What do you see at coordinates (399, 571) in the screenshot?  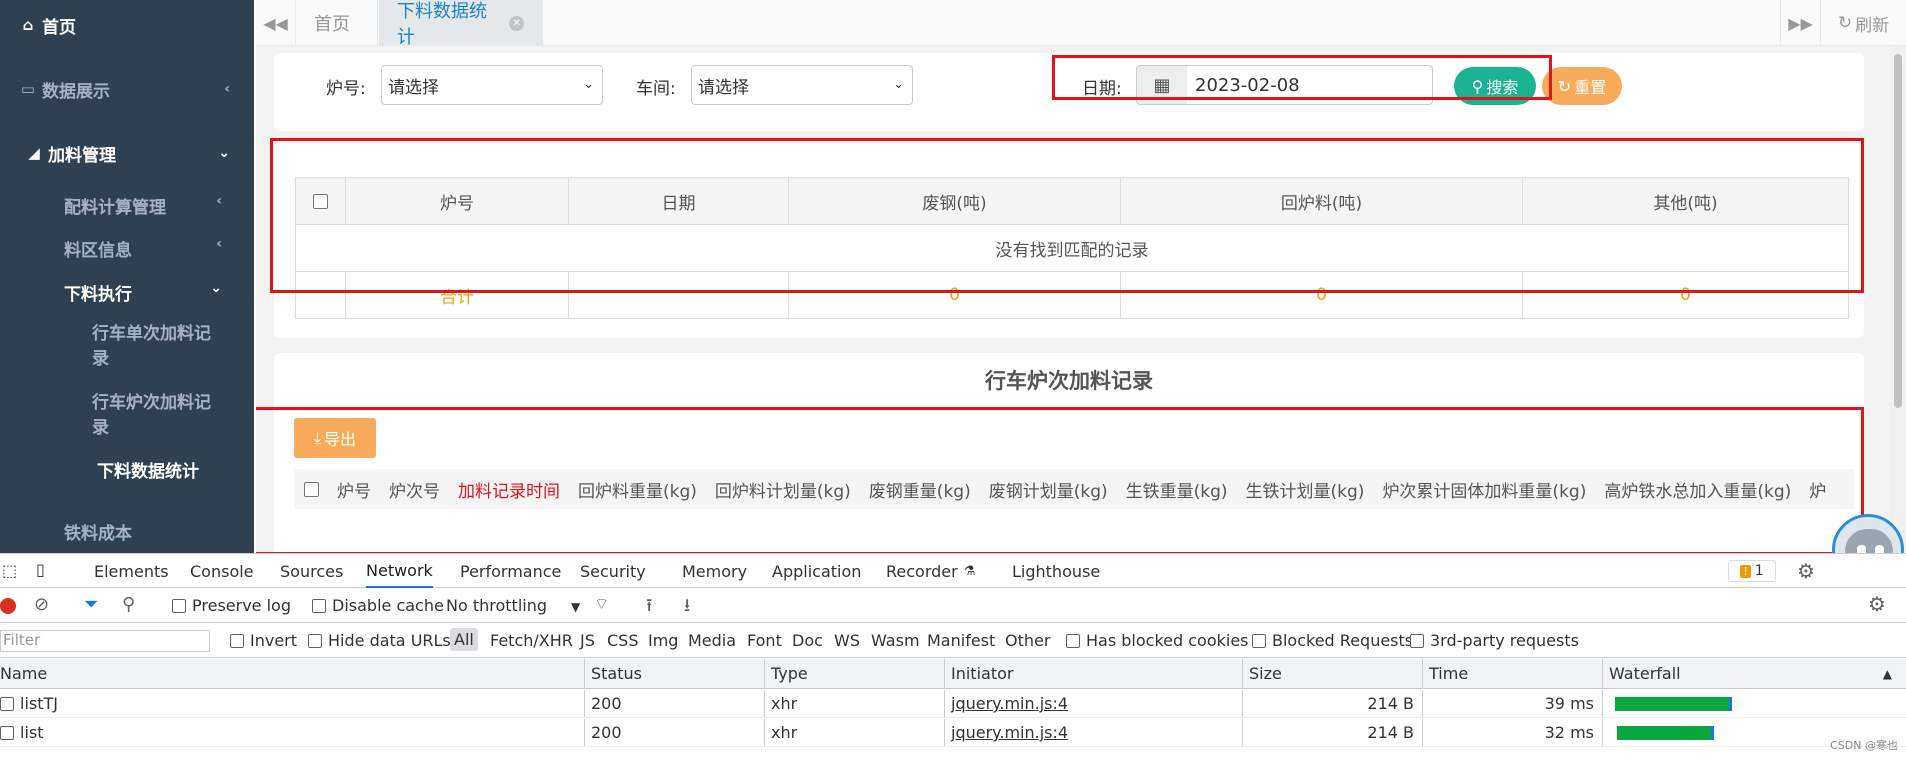 I see `devtools-tab-network: Network` at bounding box center [399, 571].